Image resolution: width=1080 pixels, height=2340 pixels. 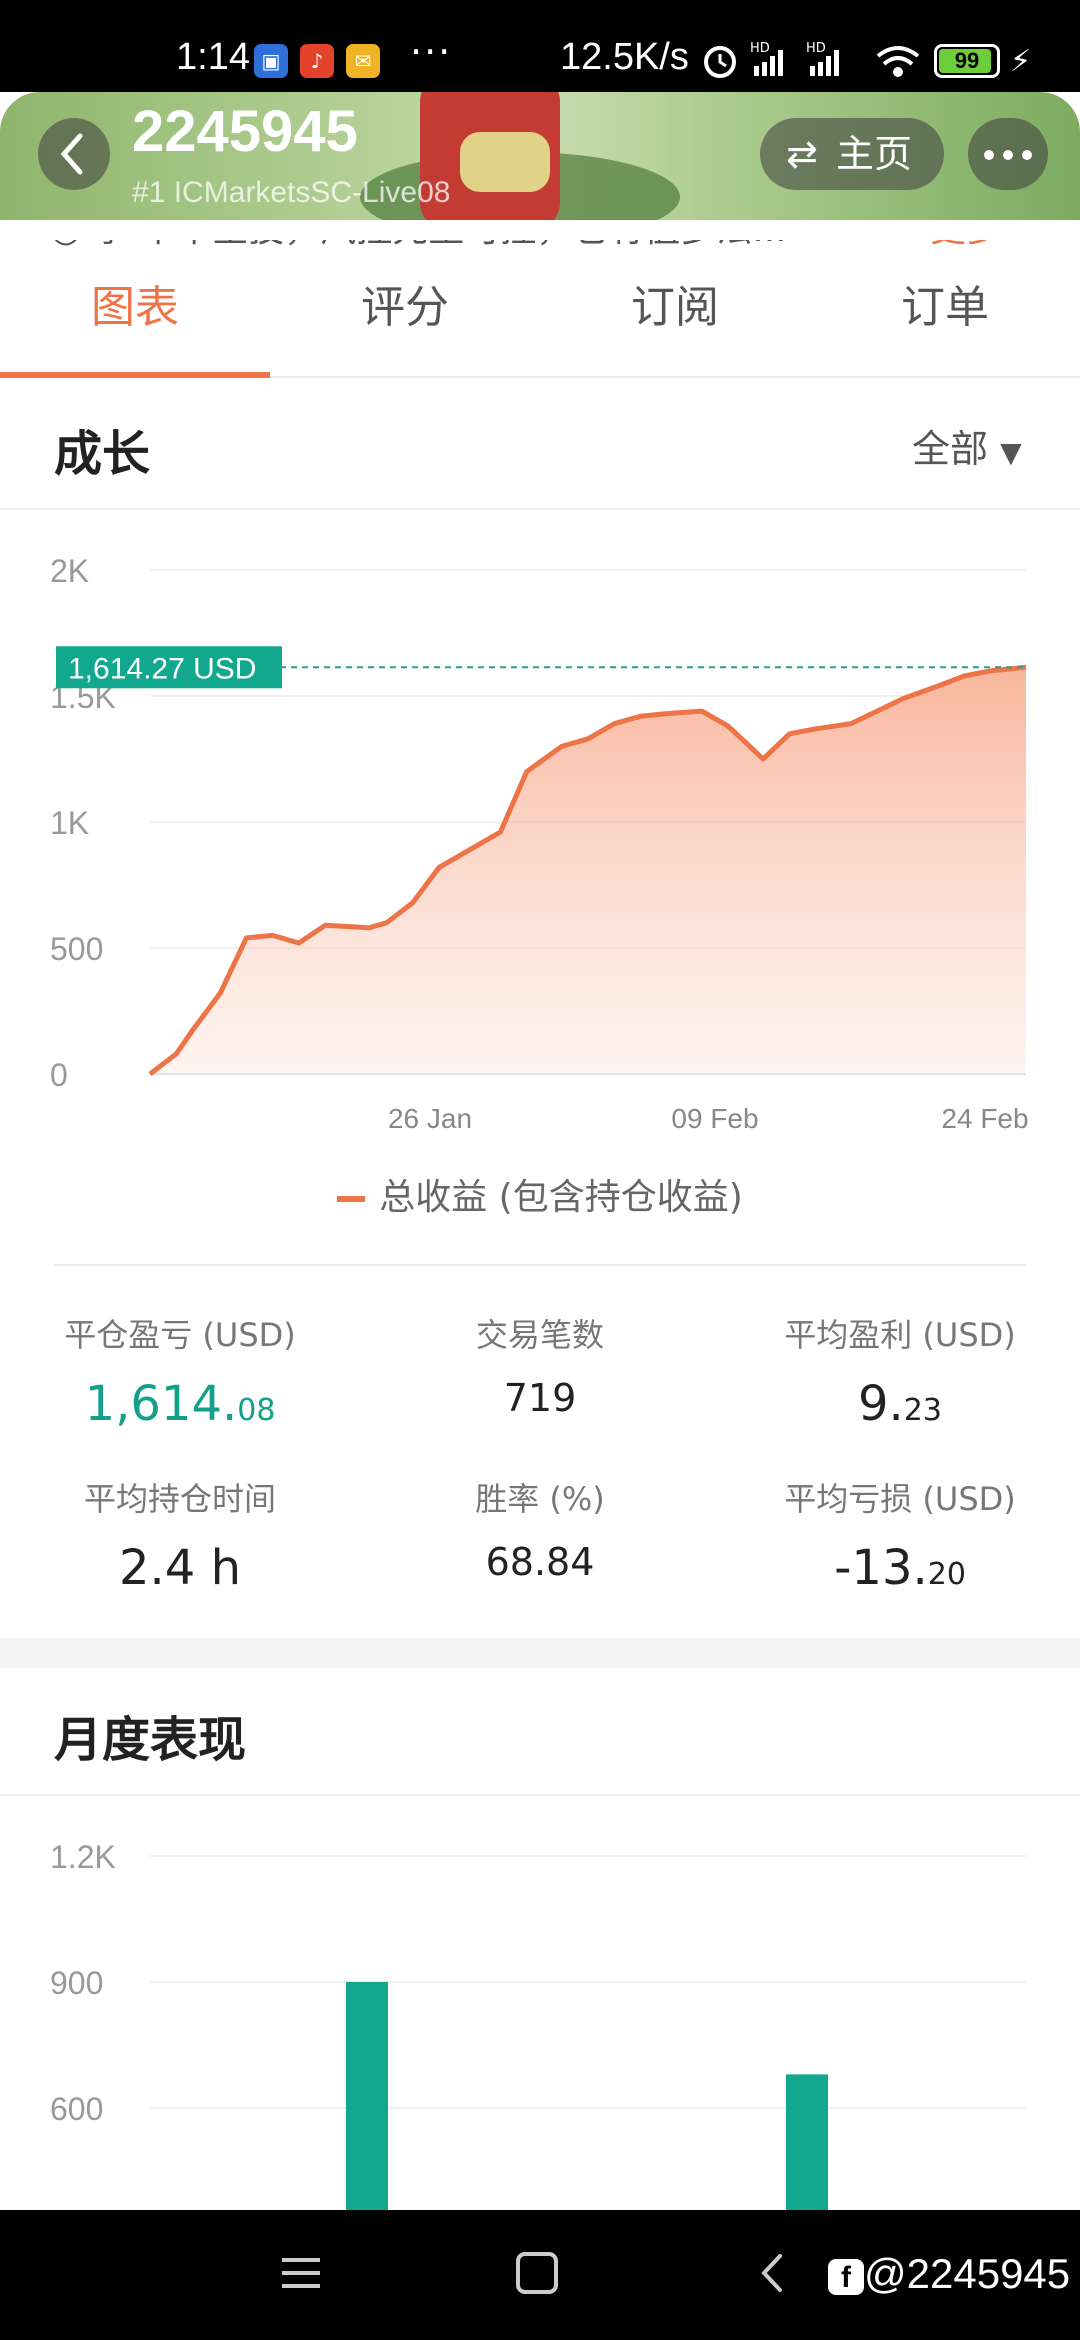 I want to click on system-nav-bar: f @2245945, so click(x=540, y=2275).